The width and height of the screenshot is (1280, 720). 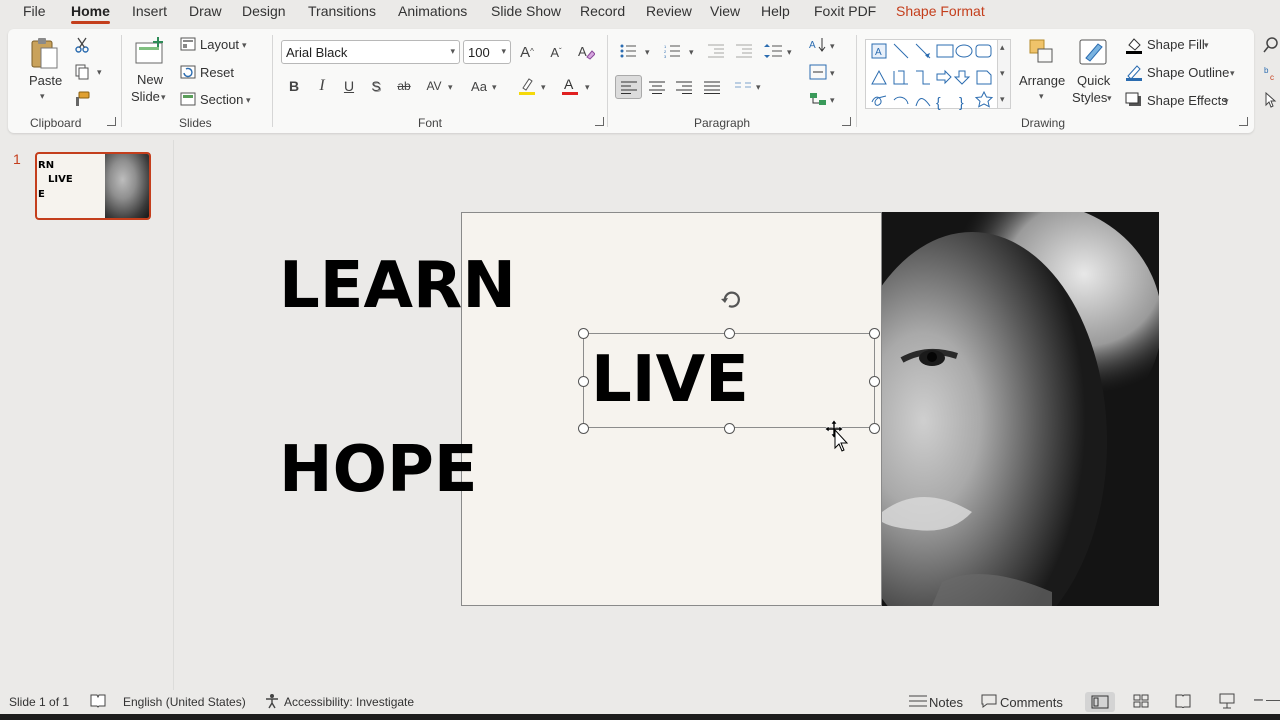 What do you see at coordinates (434, 86) in the screenshot?
I see `character-spacing-button: AV` at bounding box center [434, 86].